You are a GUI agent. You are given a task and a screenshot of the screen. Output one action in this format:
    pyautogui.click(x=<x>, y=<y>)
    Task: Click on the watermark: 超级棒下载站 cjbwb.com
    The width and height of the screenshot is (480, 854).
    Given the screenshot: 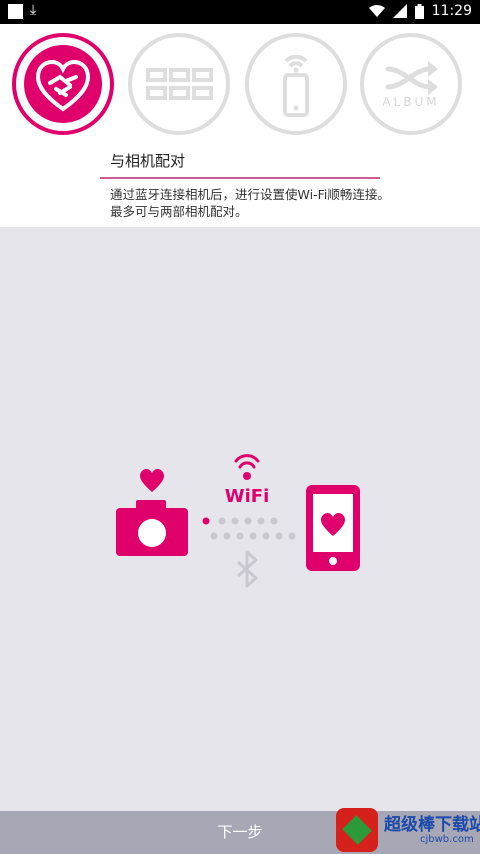 What is the action you would take?
    pyautogui.click(x=407, y=830)
    